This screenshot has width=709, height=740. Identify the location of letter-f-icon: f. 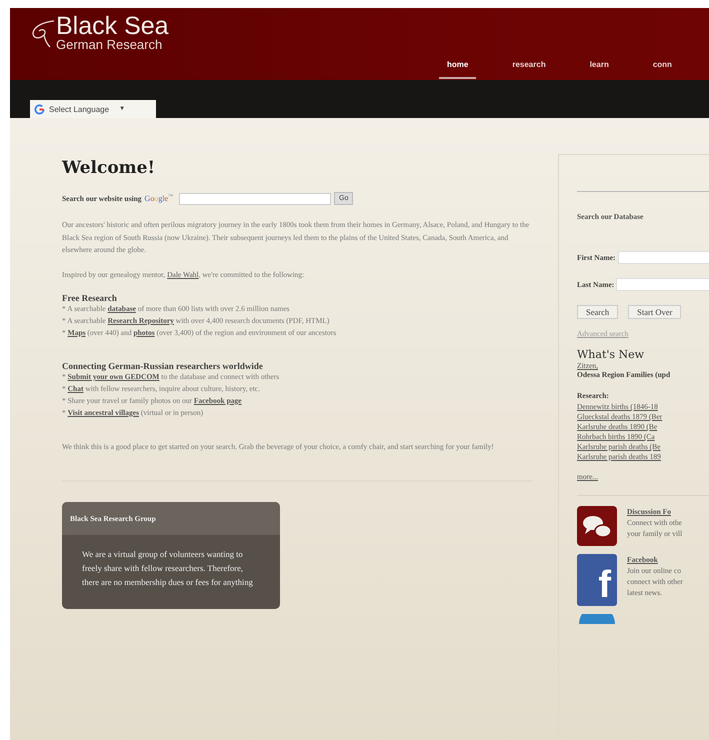
(597, 580).